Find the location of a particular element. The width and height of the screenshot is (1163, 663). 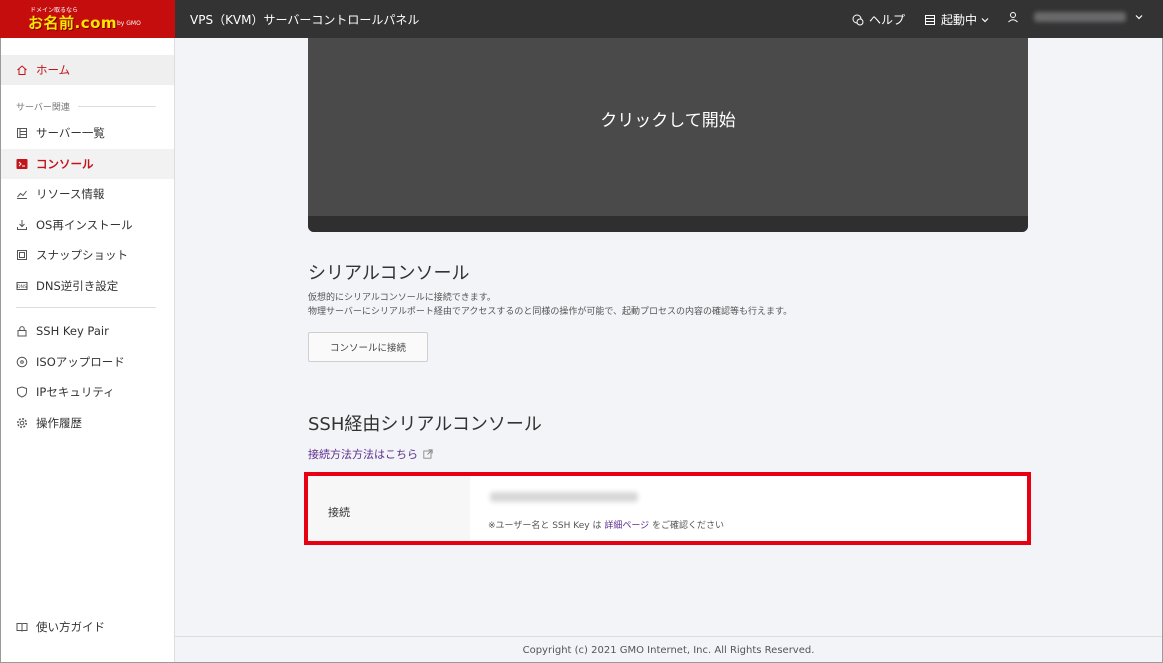

sidebar-item-label: 使い方ガイド is located at coordinates (70, 627).